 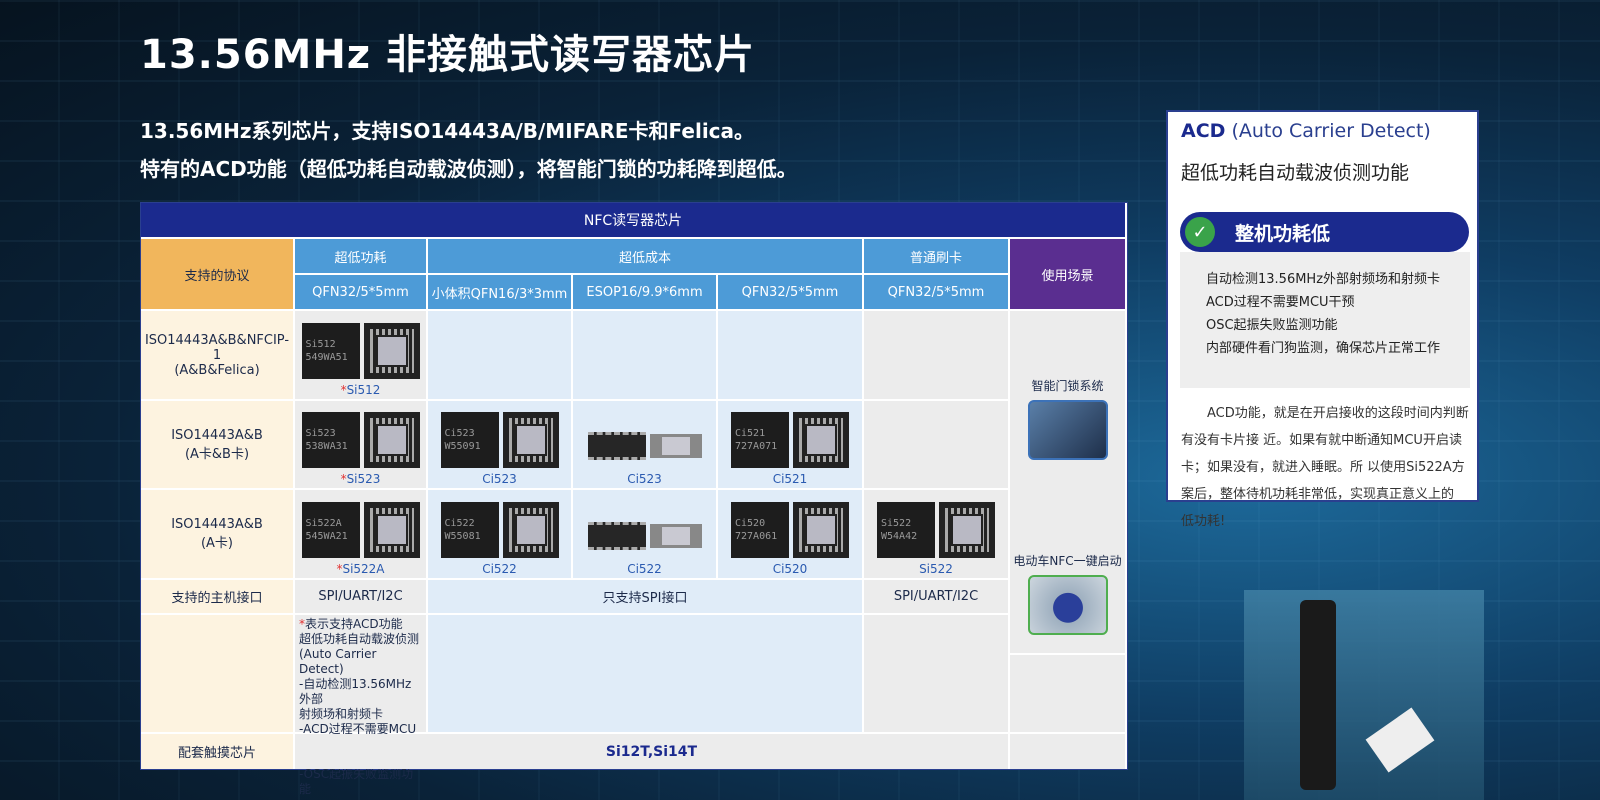 I want to click on part-label: Ci522, so click(x=499, y=569).